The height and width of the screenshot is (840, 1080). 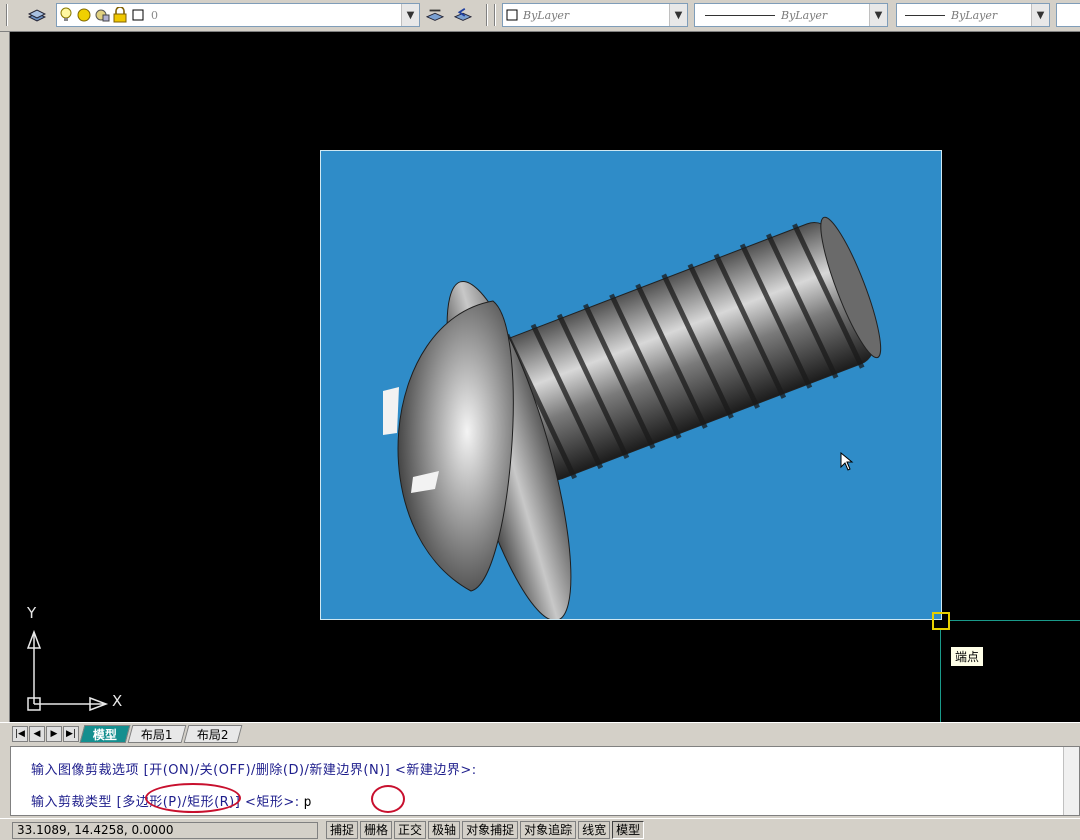 I want to click on color-combo: ByLayer ▼, so click(x=595, y=15).